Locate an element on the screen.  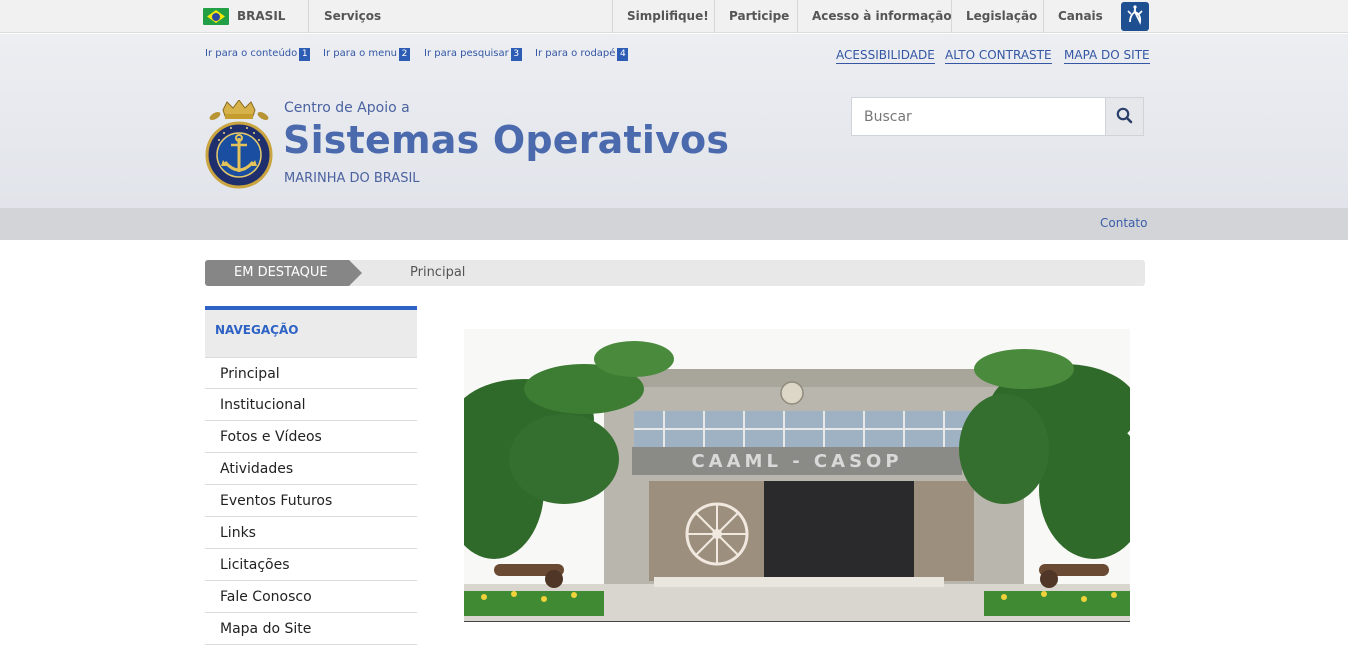
participe-link: Participe is located at coordinates (759, 16).